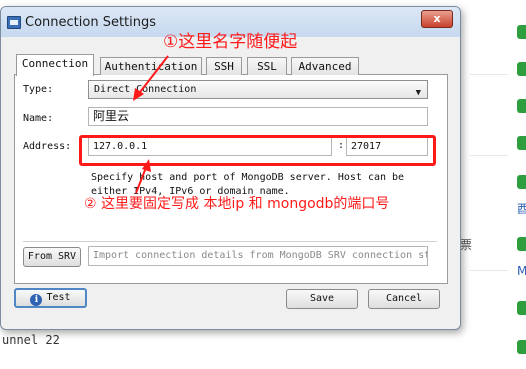 The image size is (526, 369). What do you see at coordinates (237, 204) in the screenshot?
I see `annotation-address-note: ② 这里要固定写成 本地ip 和 mongodb的端口号` at bounding box center [237, 204].